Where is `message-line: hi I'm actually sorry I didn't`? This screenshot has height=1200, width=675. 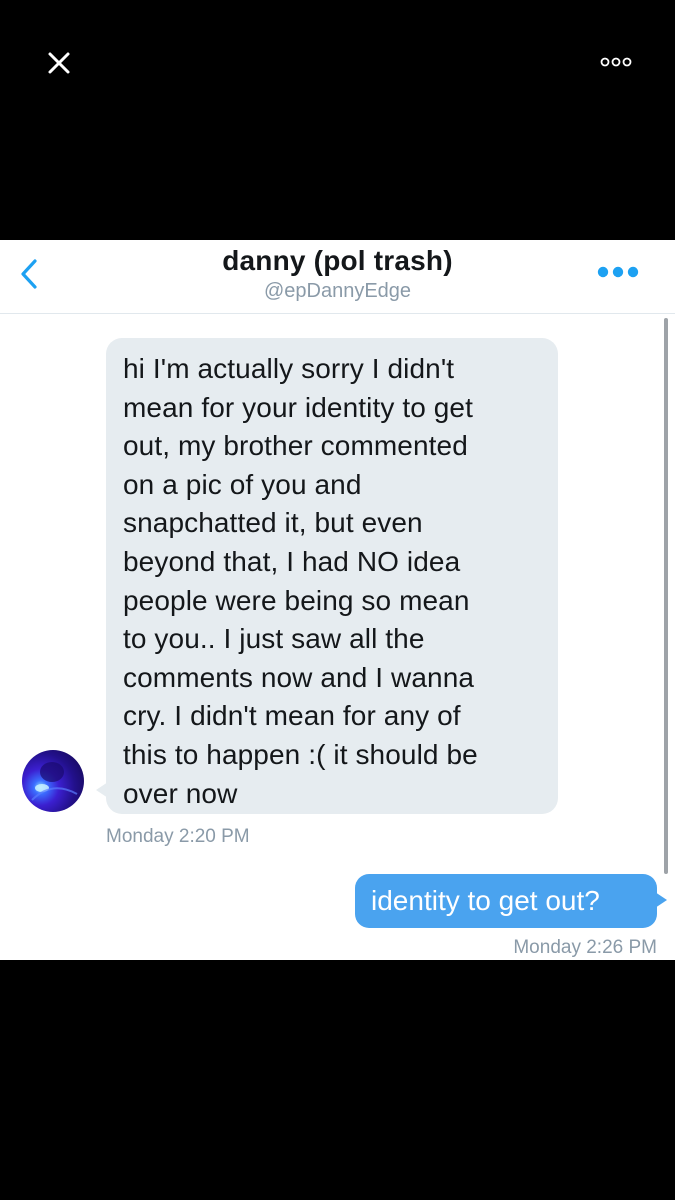
message-line: hi I'm actually sorry I didn't is located at coordinates (289, 368).